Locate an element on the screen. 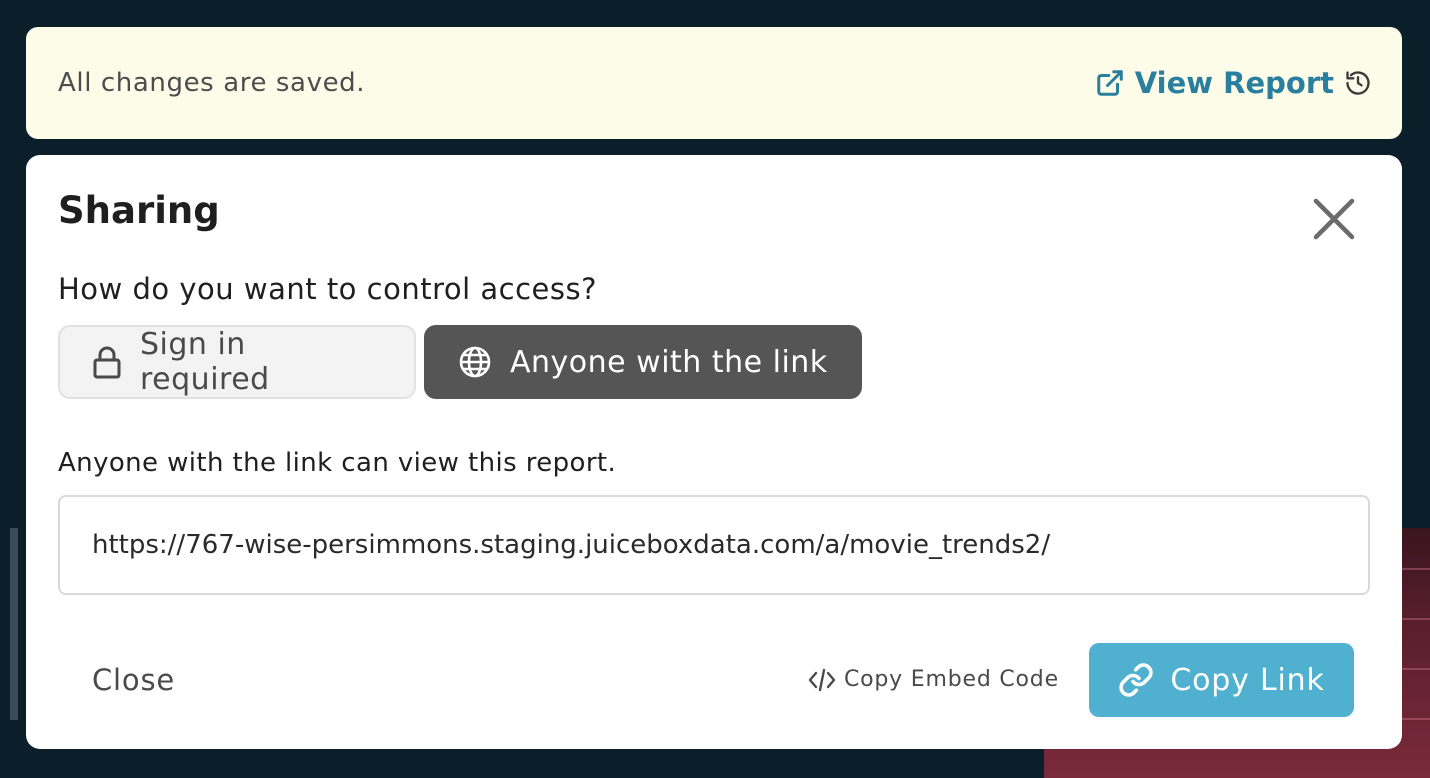  close-button: Close is located at coordinates (133, 680).